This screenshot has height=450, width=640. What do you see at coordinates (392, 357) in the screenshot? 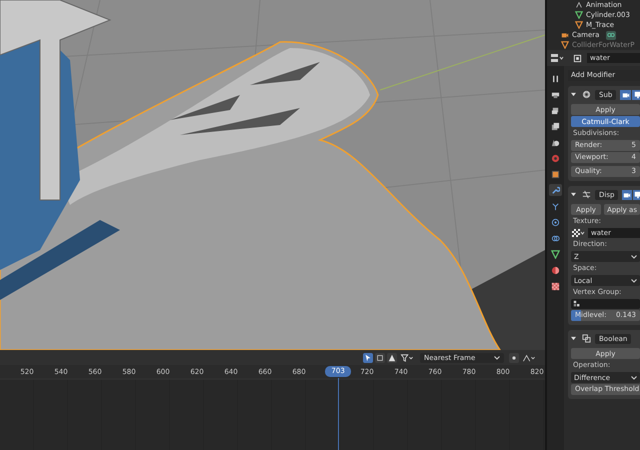
I see `warning-icon` at bounding box center [392, 357].